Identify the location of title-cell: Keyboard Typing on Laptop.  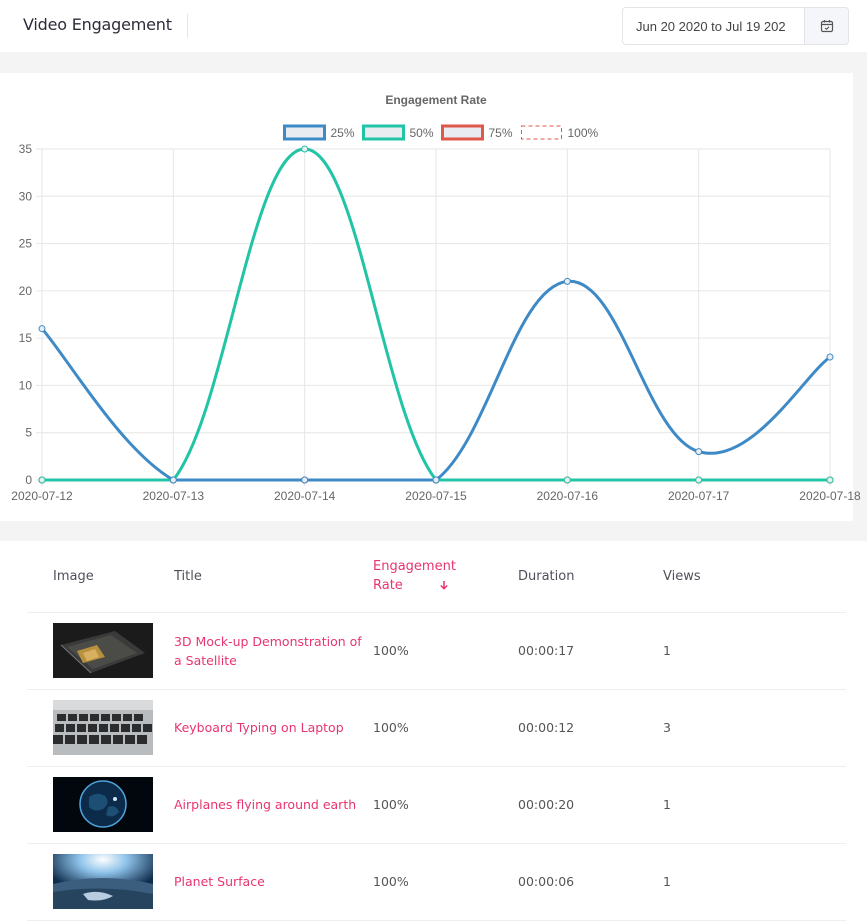
(273, 728).